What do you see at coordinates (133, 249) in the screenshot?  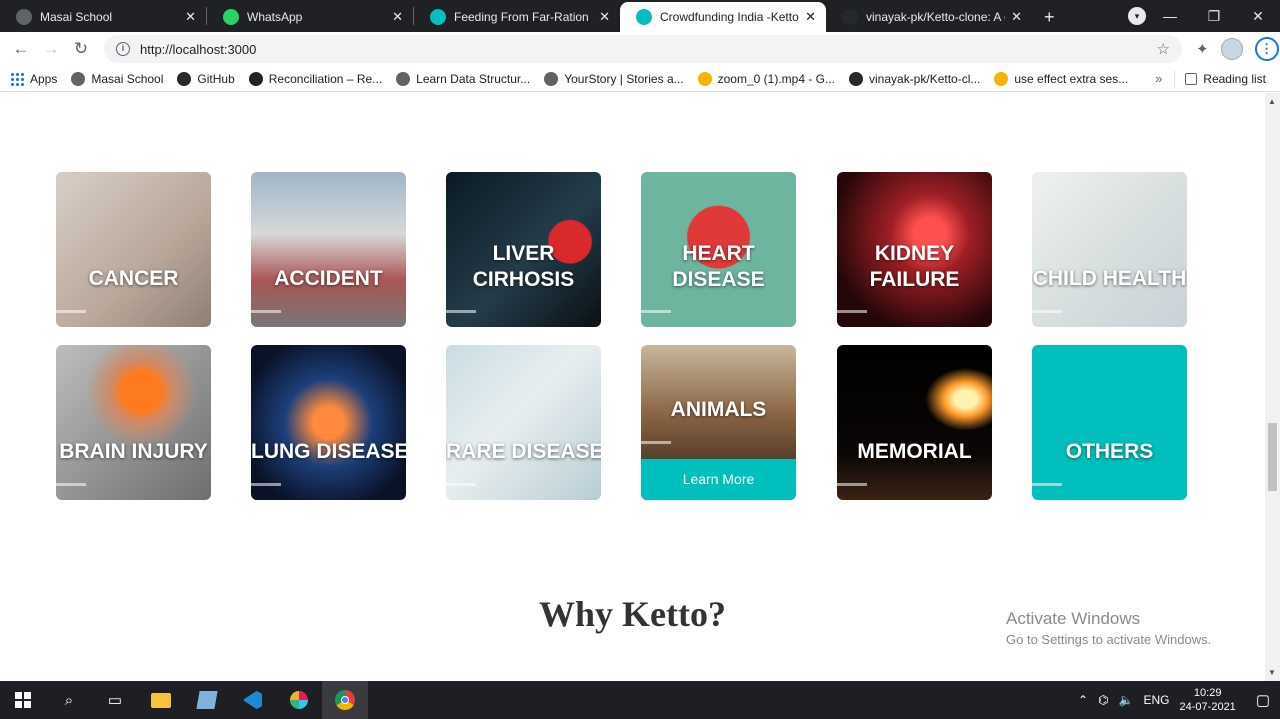 I see `category-card-cancer: CANCER` at bounding box center [133, 249].